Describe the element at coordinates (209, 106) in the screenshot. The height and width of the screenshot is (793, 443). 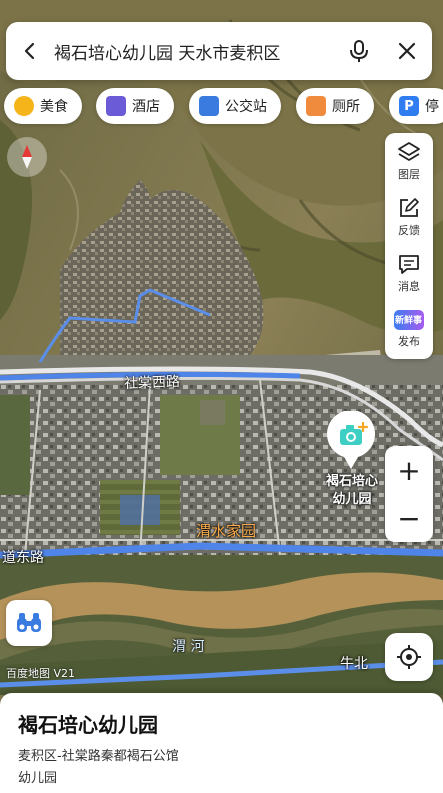
I see `bus-stop-icon` at that location.